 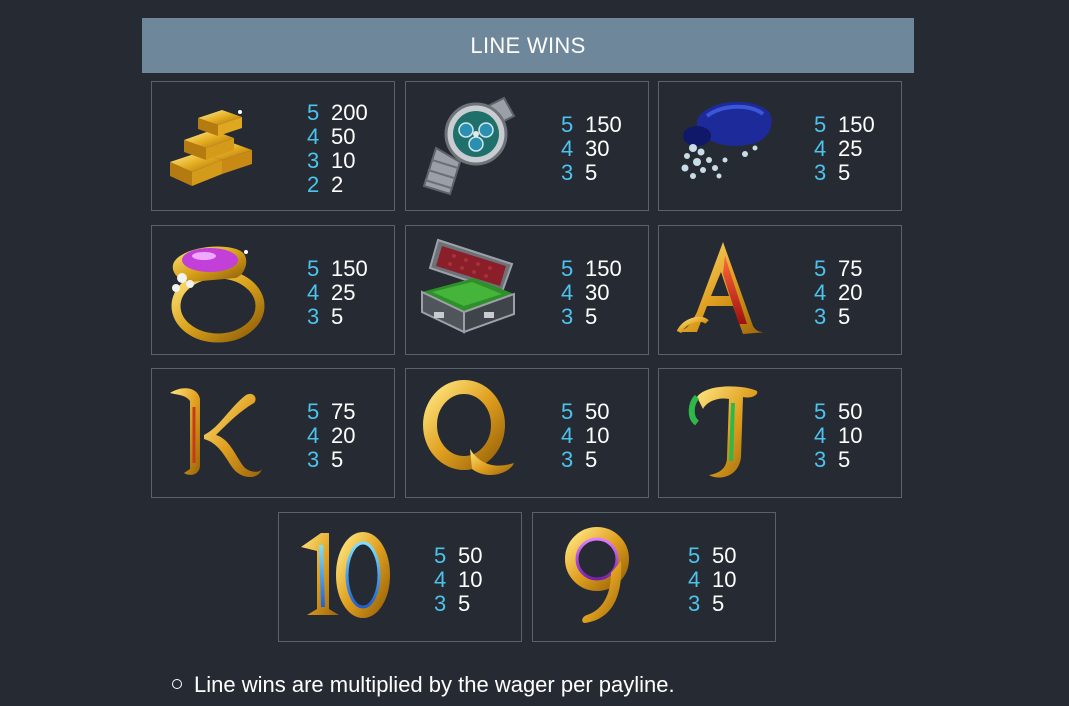 I want to click on paytable-card-ring: 5 150 4 25 35, so click(x=273, y=290).